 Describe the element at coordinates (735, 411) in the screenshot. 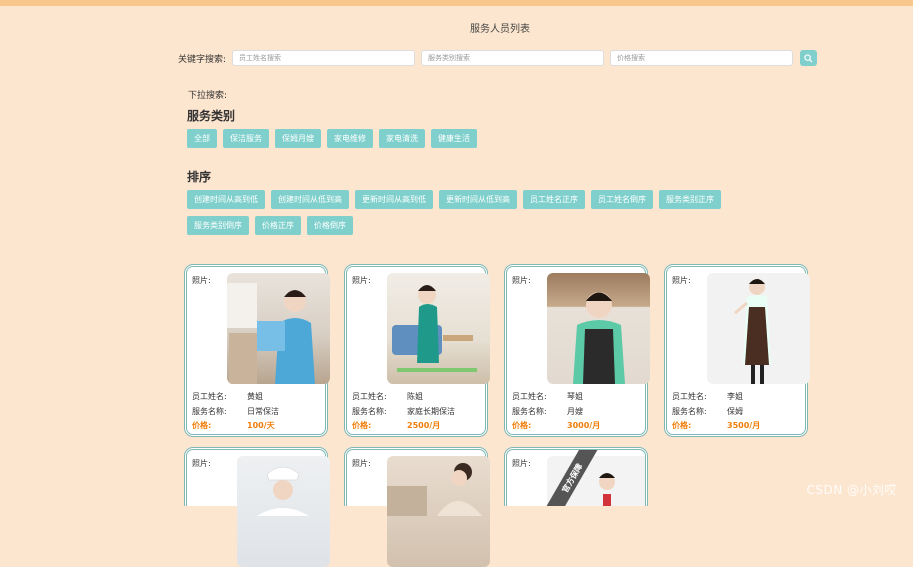

I see `service-name: 保姆` at that location.